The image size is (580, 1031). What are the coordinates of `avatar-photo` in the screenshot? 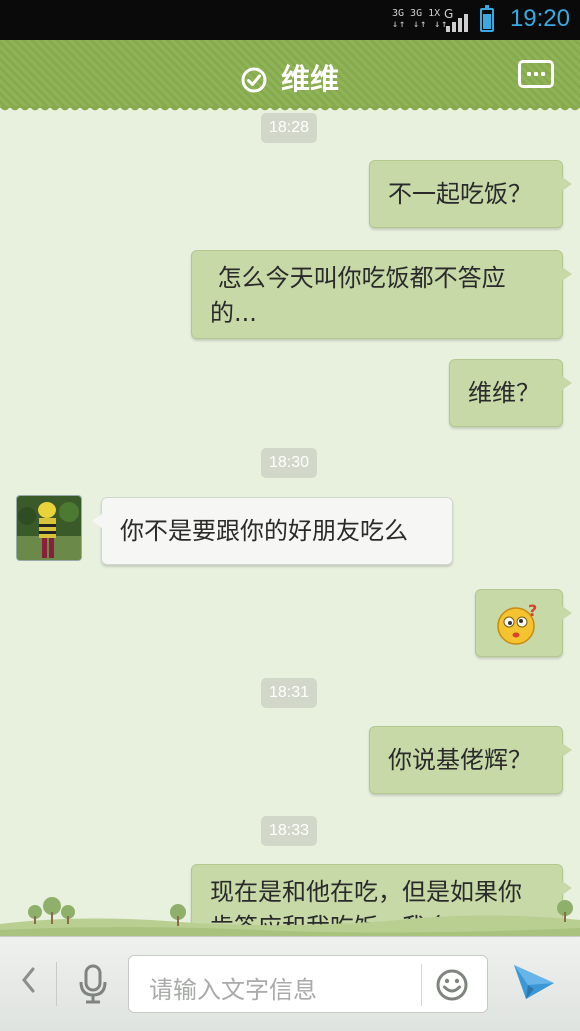 It's located at (49, 528).